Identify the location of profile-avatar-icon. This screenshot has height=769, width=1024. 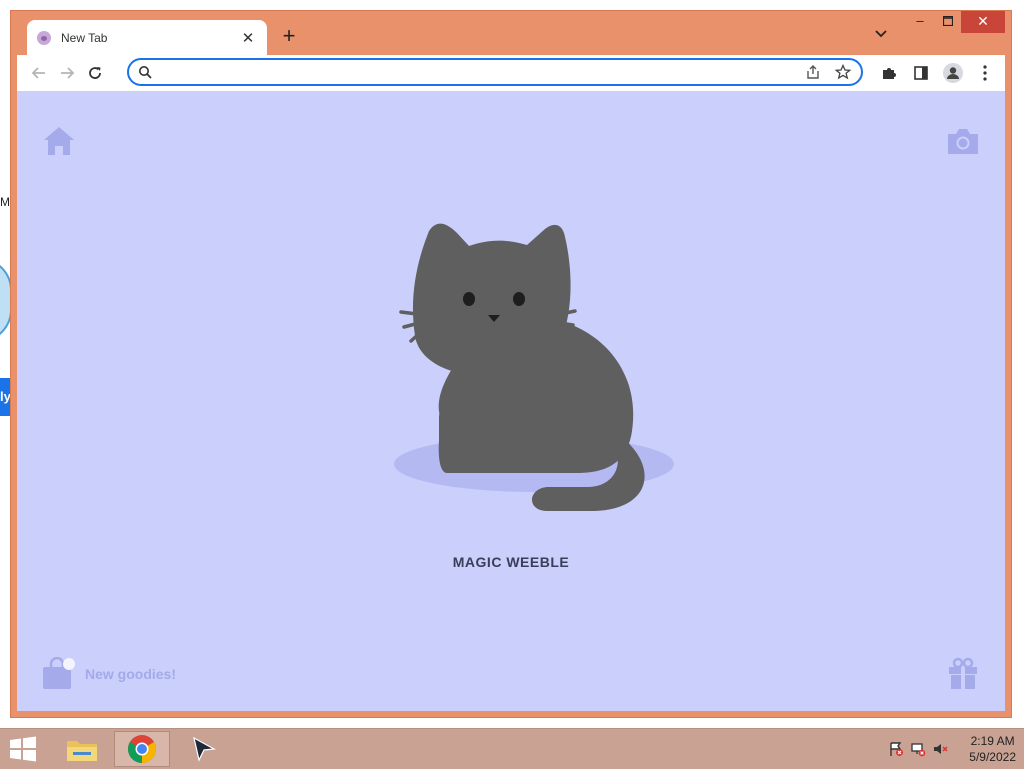
(953, 73).